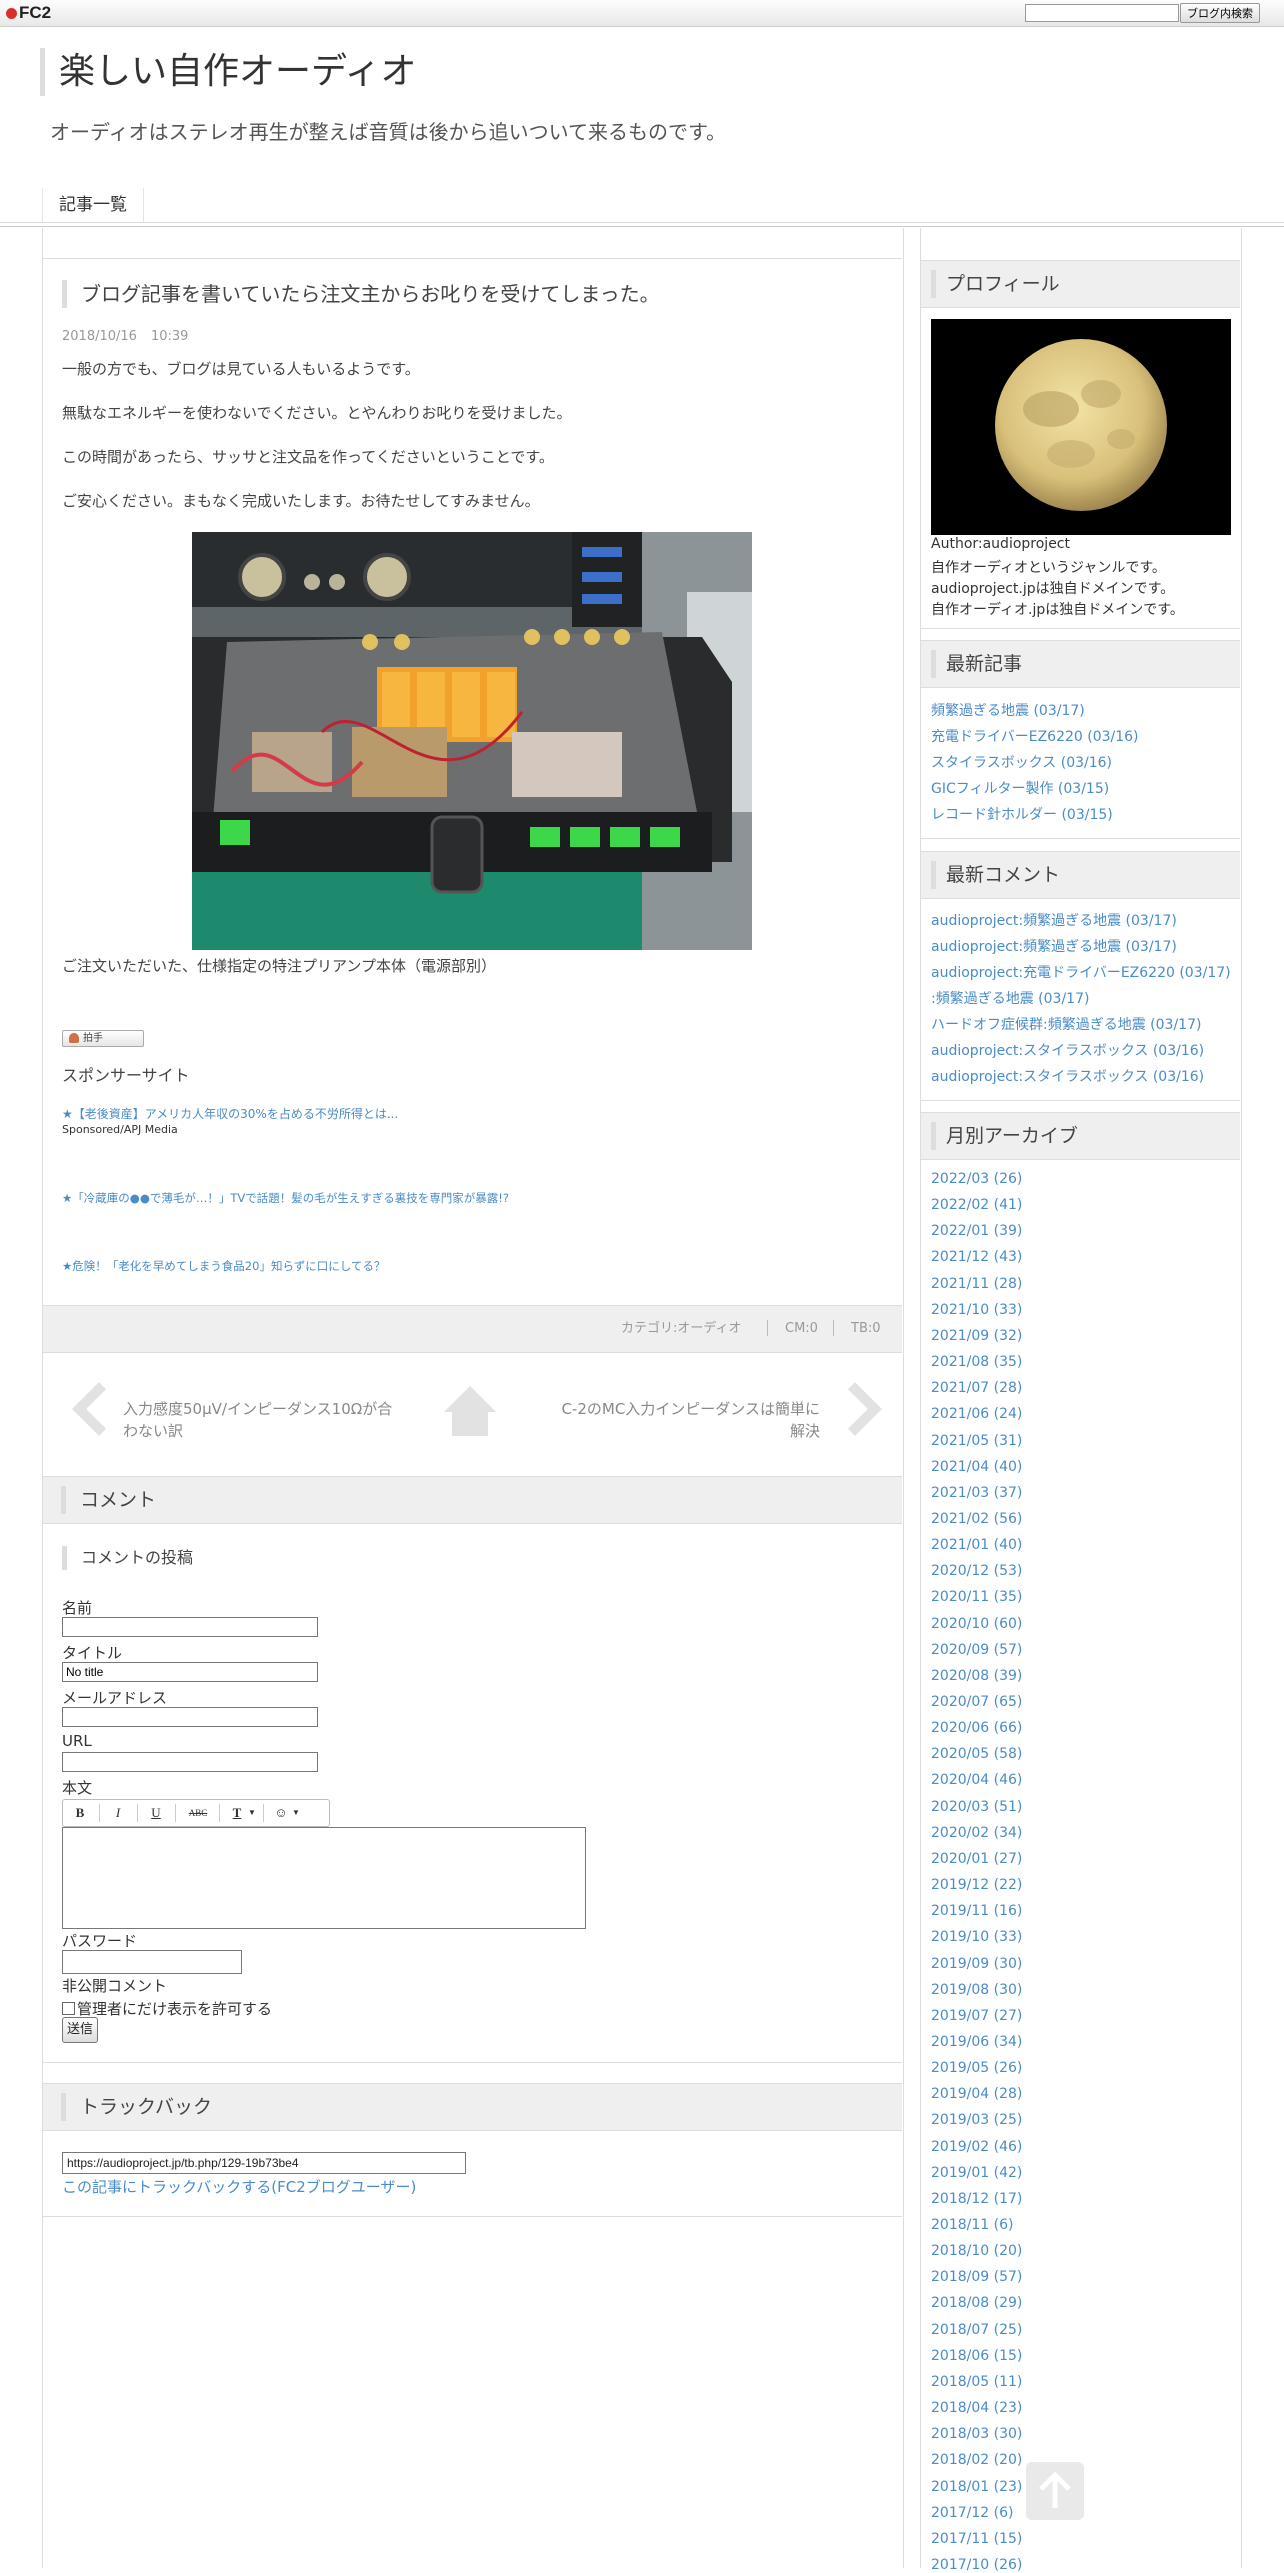 Image resolution: width=1284 pixels, height=2573 pixels. What do you see at coordinates (866, 1329) in the screenshot?
I see `post-trackback-count: TB:0` at bounding box center [866, 1329].